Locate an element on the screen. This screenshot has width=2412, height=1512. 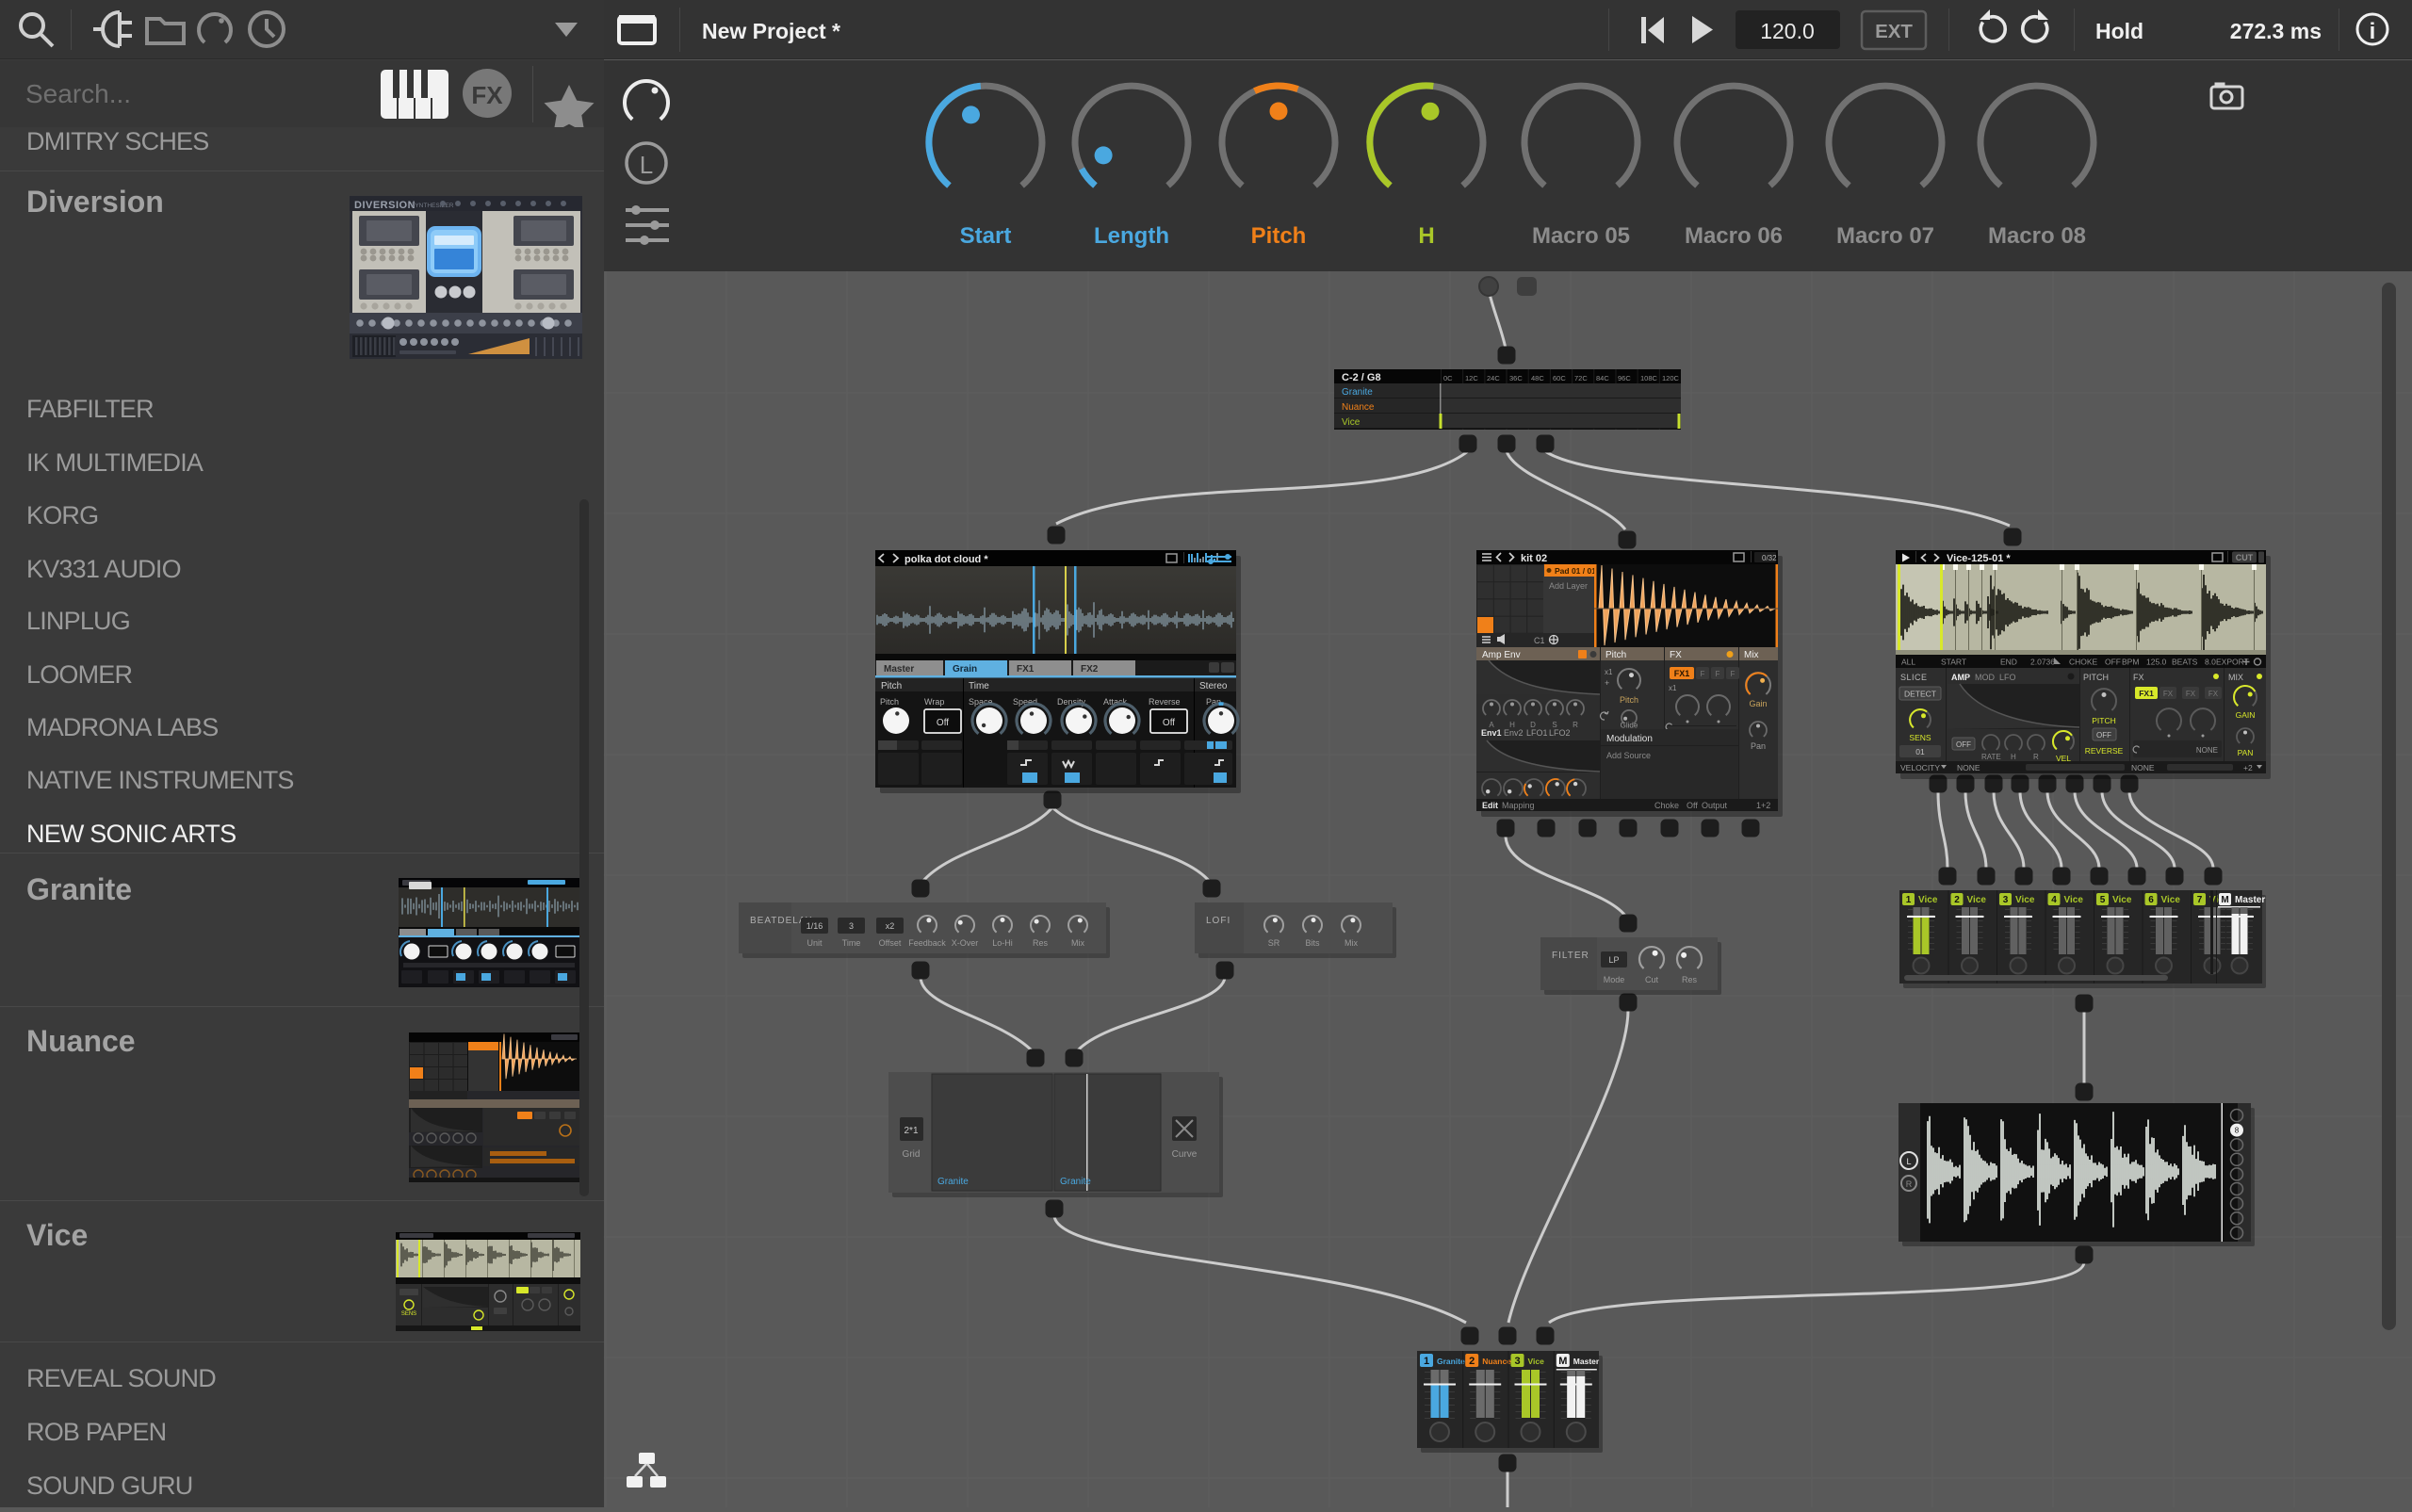
svg-text: Gain is located at coordinates (1758, 703).